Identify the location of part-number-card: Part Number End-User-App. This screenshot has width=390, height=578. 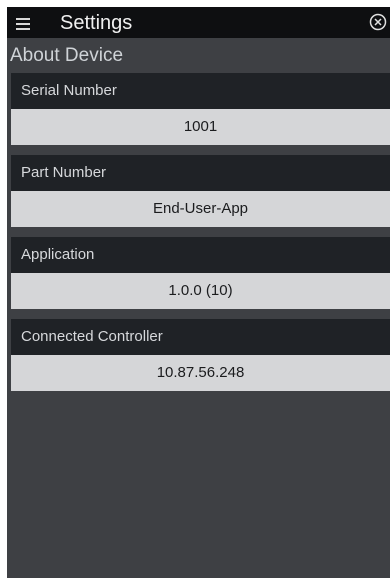
(200, 191).